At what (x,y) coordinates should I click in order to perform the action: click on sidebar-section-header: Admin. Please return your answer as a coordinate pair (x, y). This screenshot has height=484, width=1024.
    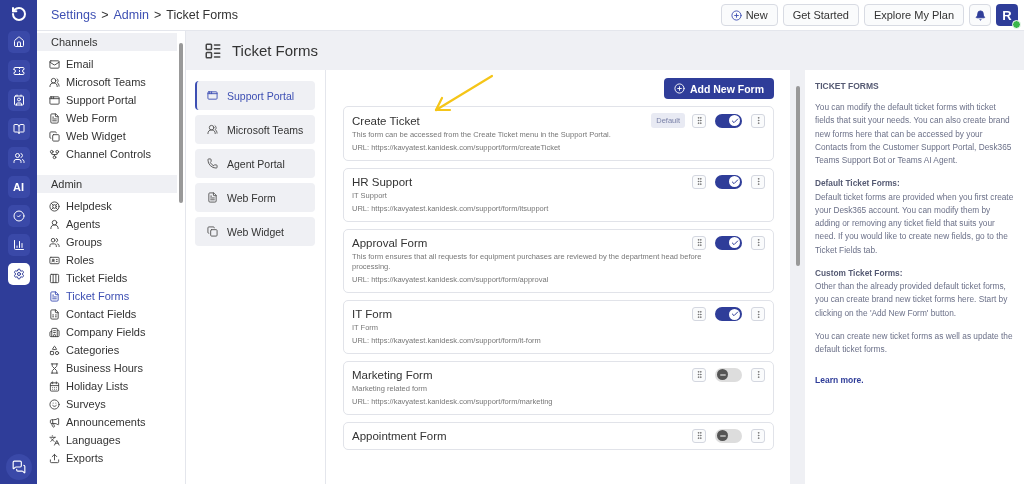
    Looking at the image, I should click on (107, 184).